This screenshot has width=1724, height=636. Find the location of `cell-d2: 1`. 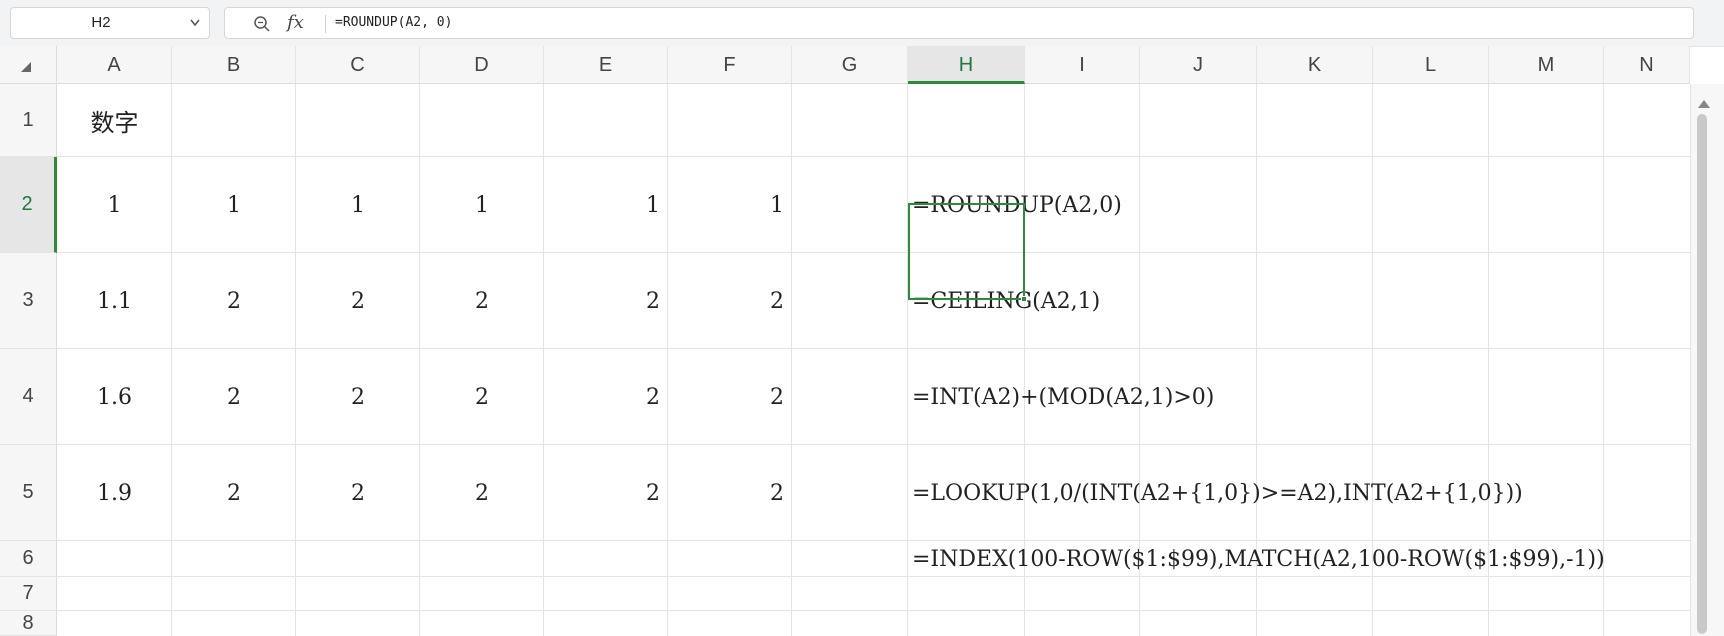

cell-d2: 1 is located at coordinates (482, 205).